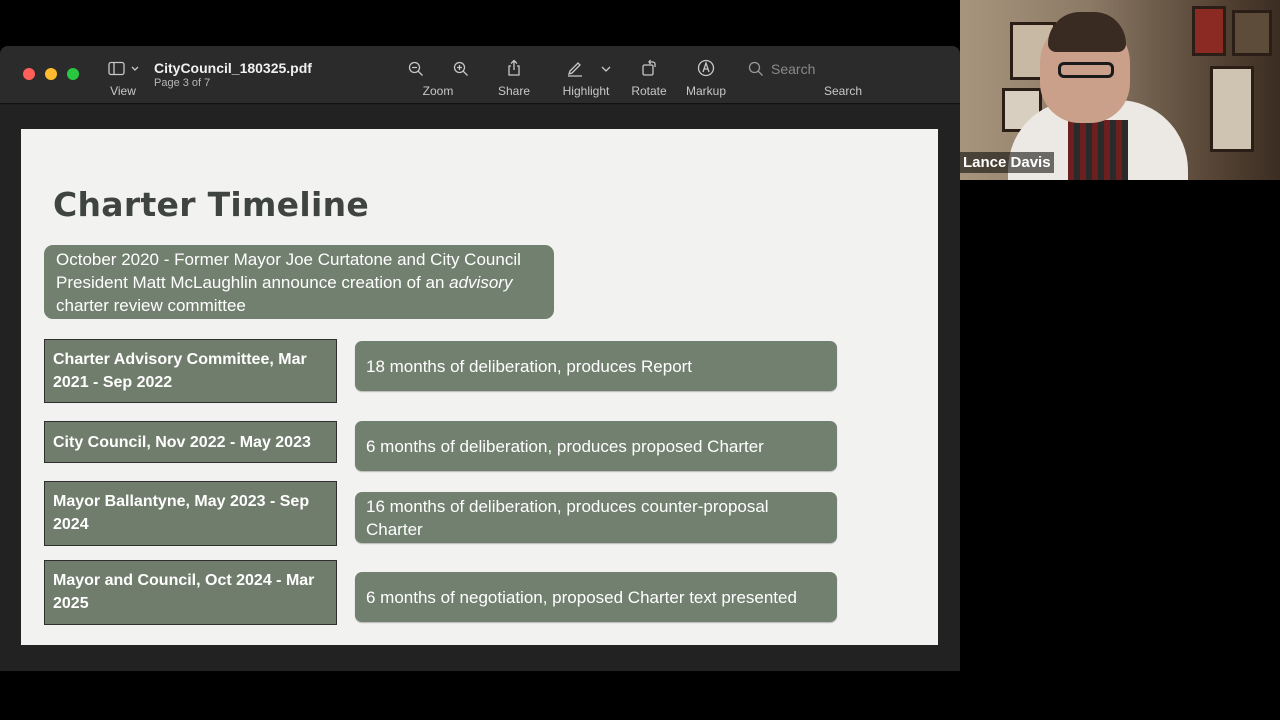 The image size is (1280, 720). I want to click on document-title: CityCouncil_180325.pdf, so click(233, 68).